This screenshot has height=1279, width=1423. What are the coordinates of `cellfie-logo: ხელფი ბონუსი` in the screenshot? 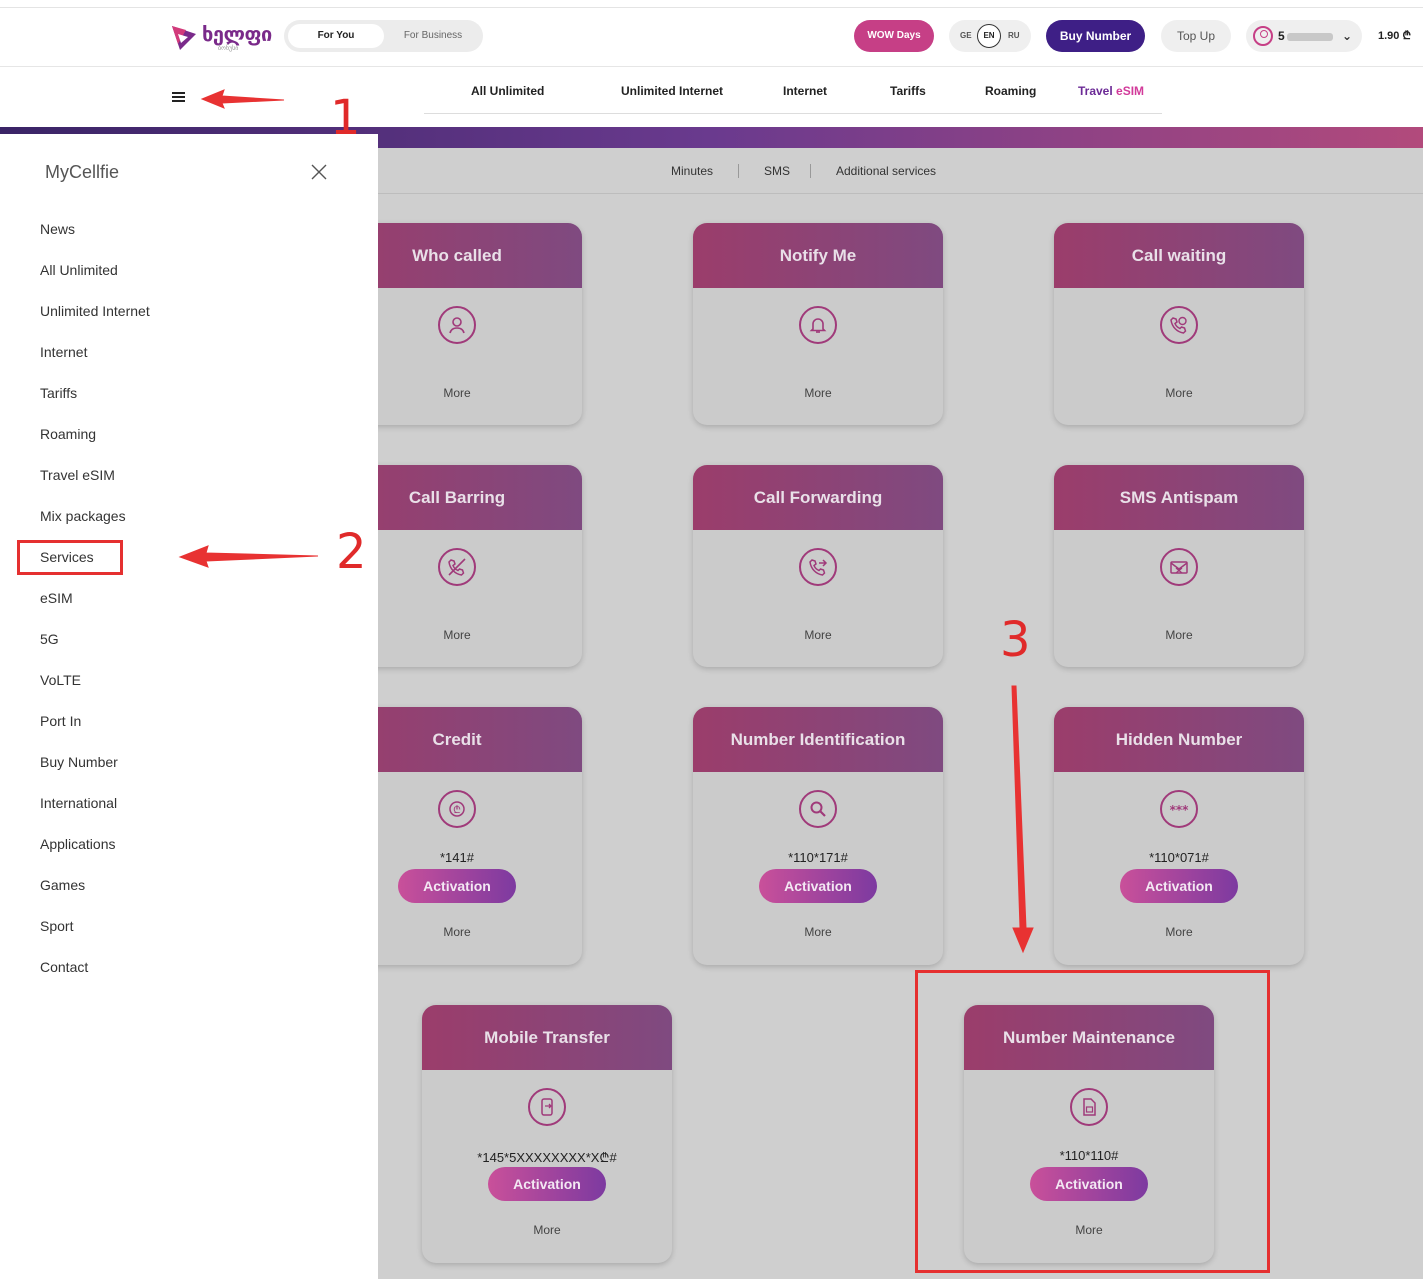 It's located at (219, 37).